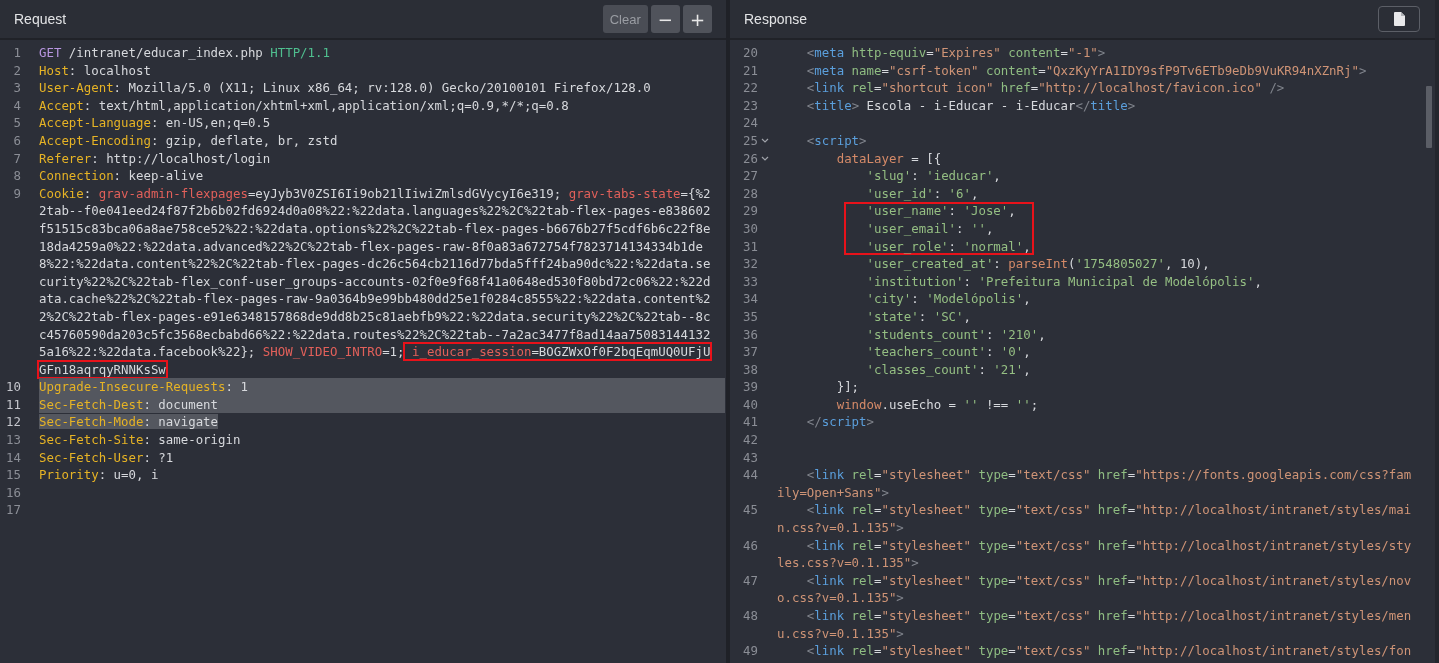 This screenshot has height=663, width=1439. Describe the element at coordinates (155, 158) in the screenshot. I see `code-line: Referer: http://localhost/login` at that location.